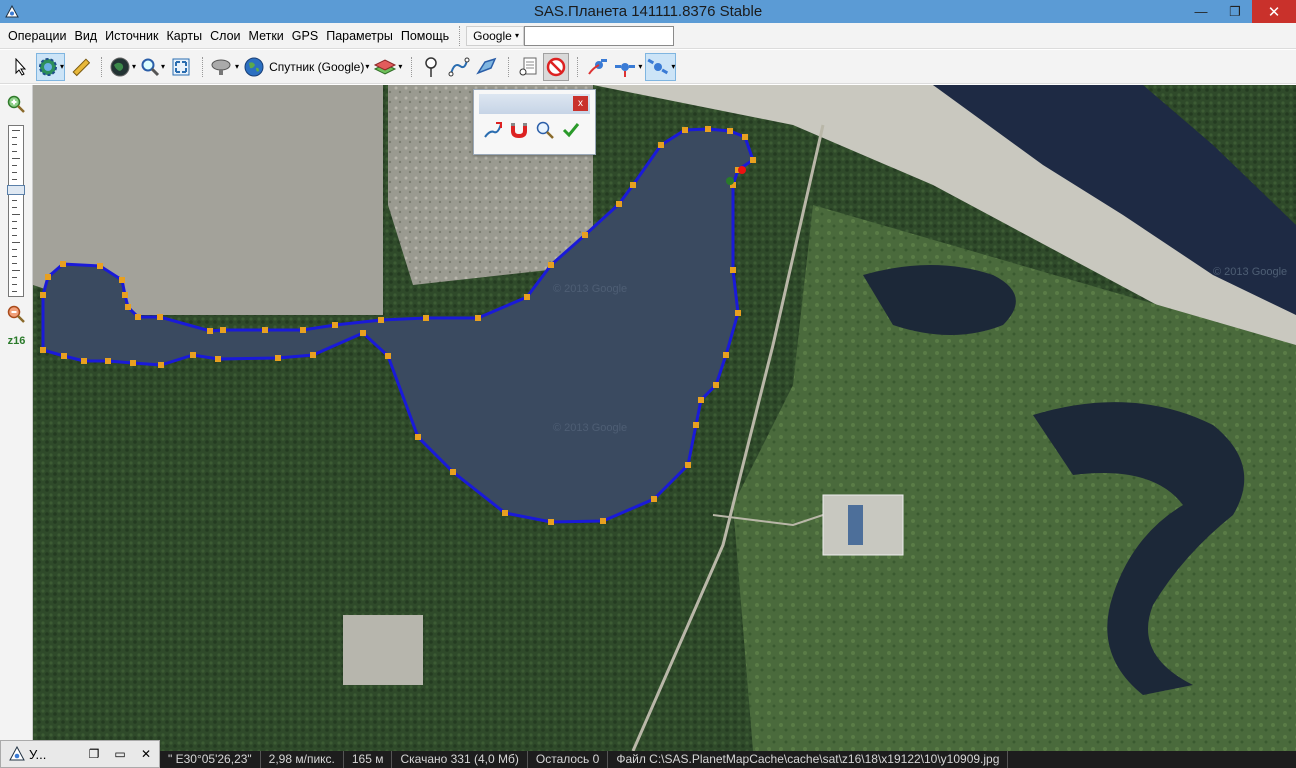  Describe the element at coordinates (80, 754) in the screenshot. I see `minimized-window: У... ❐ ▭ ✕` at that location.